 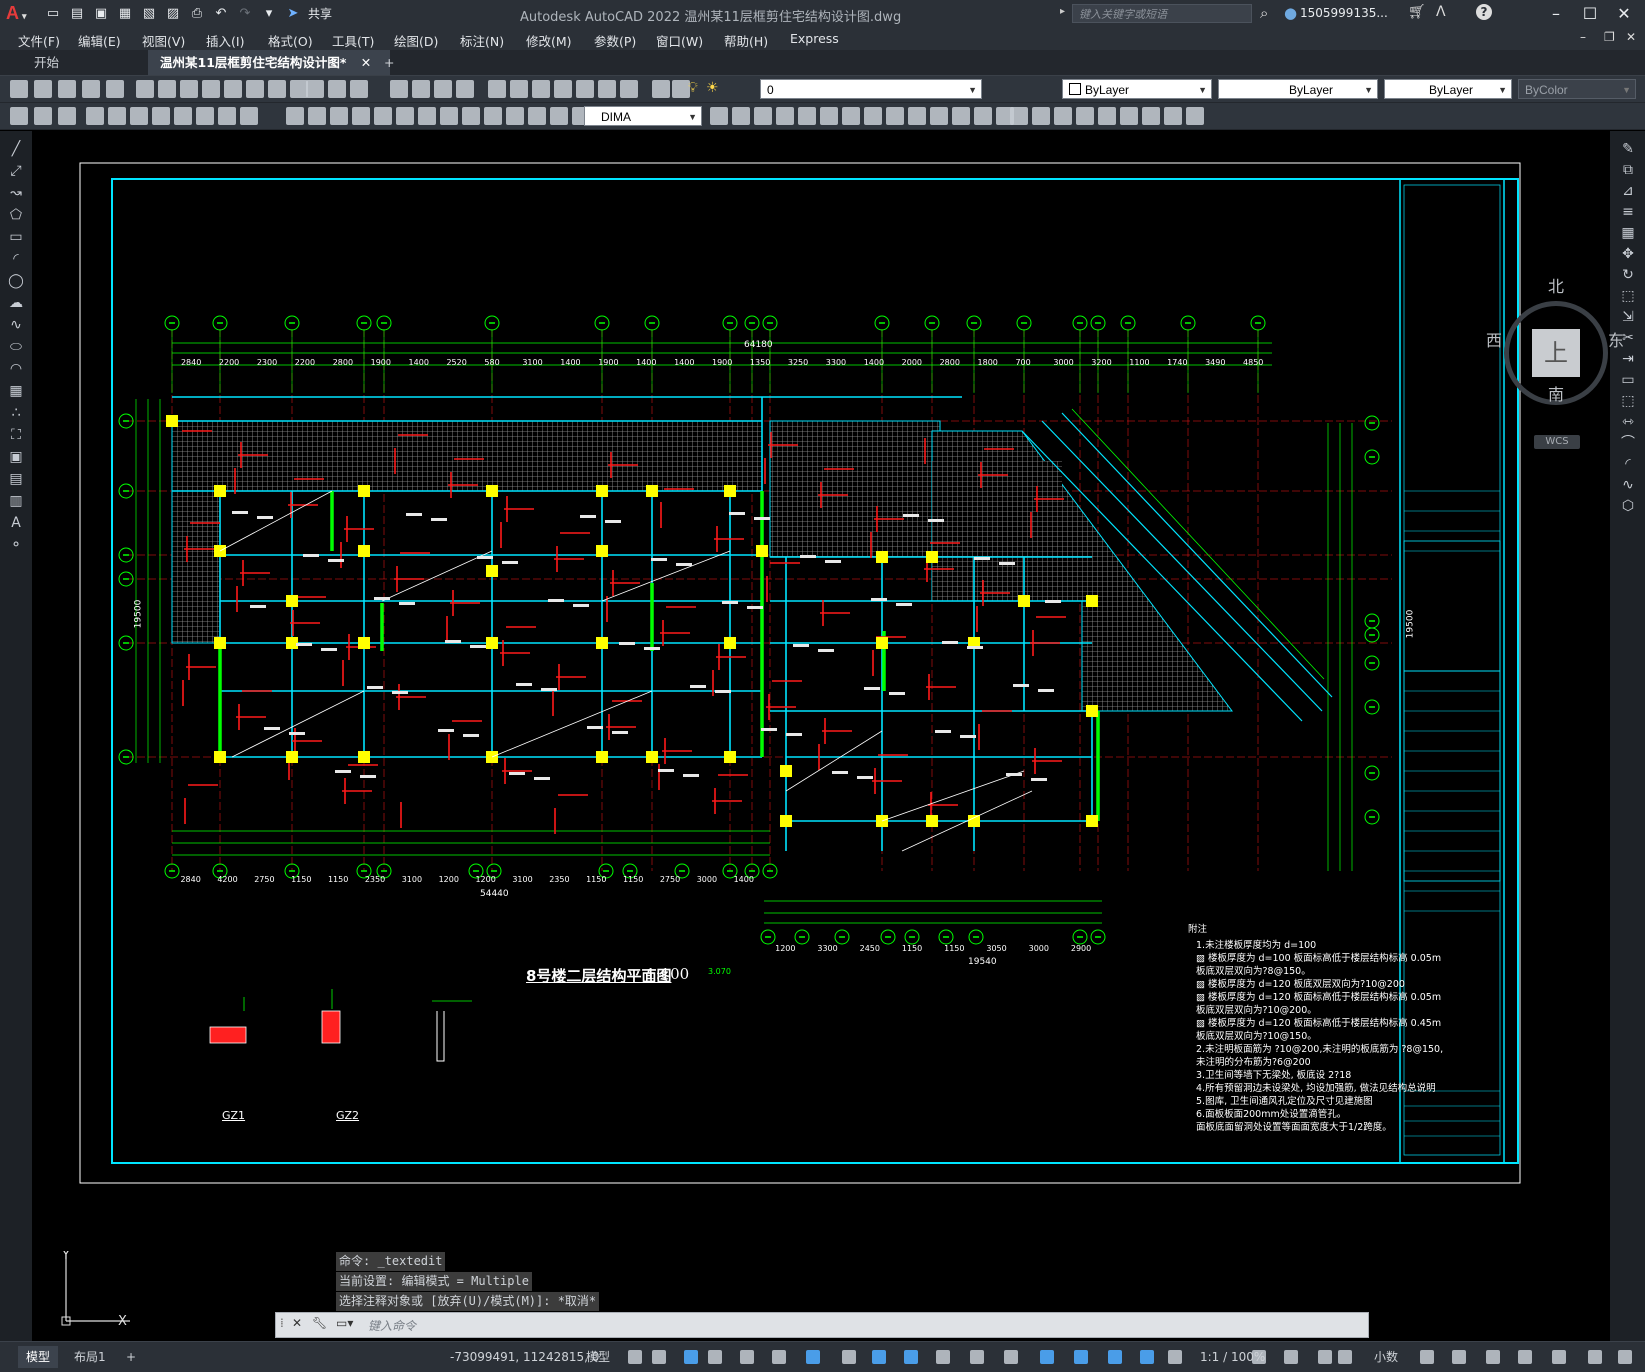 I want to click on layer-sun-icon: ☀, so click(x=712, y=88).